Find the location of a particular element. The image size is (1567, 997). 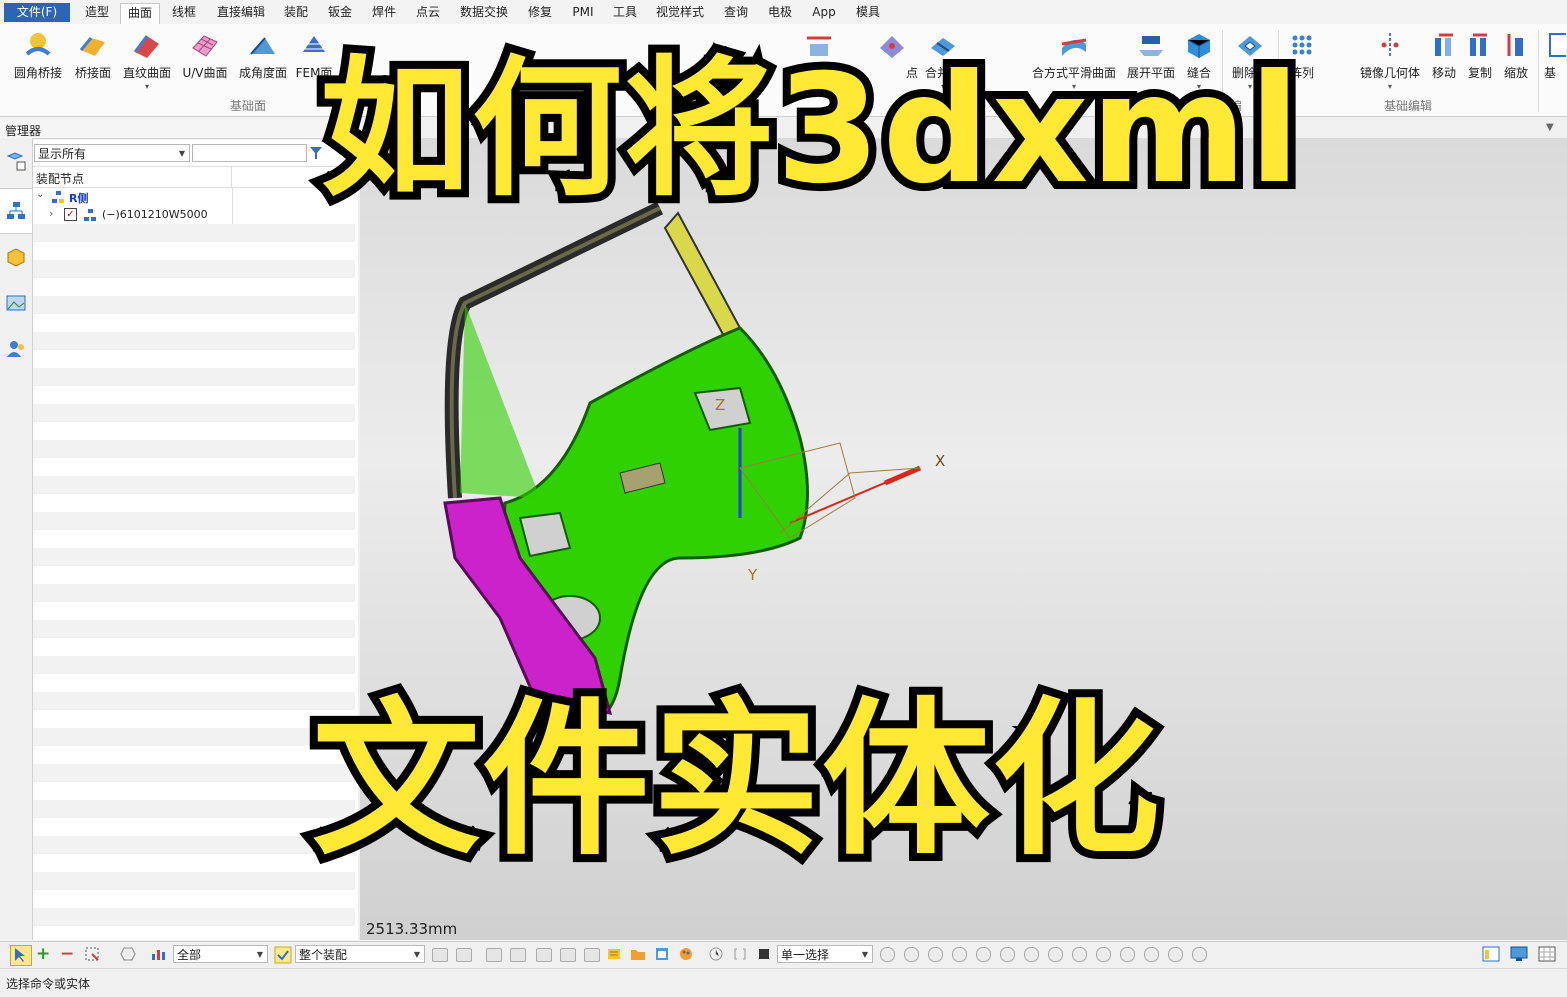

tab-point-cloud: 点云 is located at coordinates (428, 12).